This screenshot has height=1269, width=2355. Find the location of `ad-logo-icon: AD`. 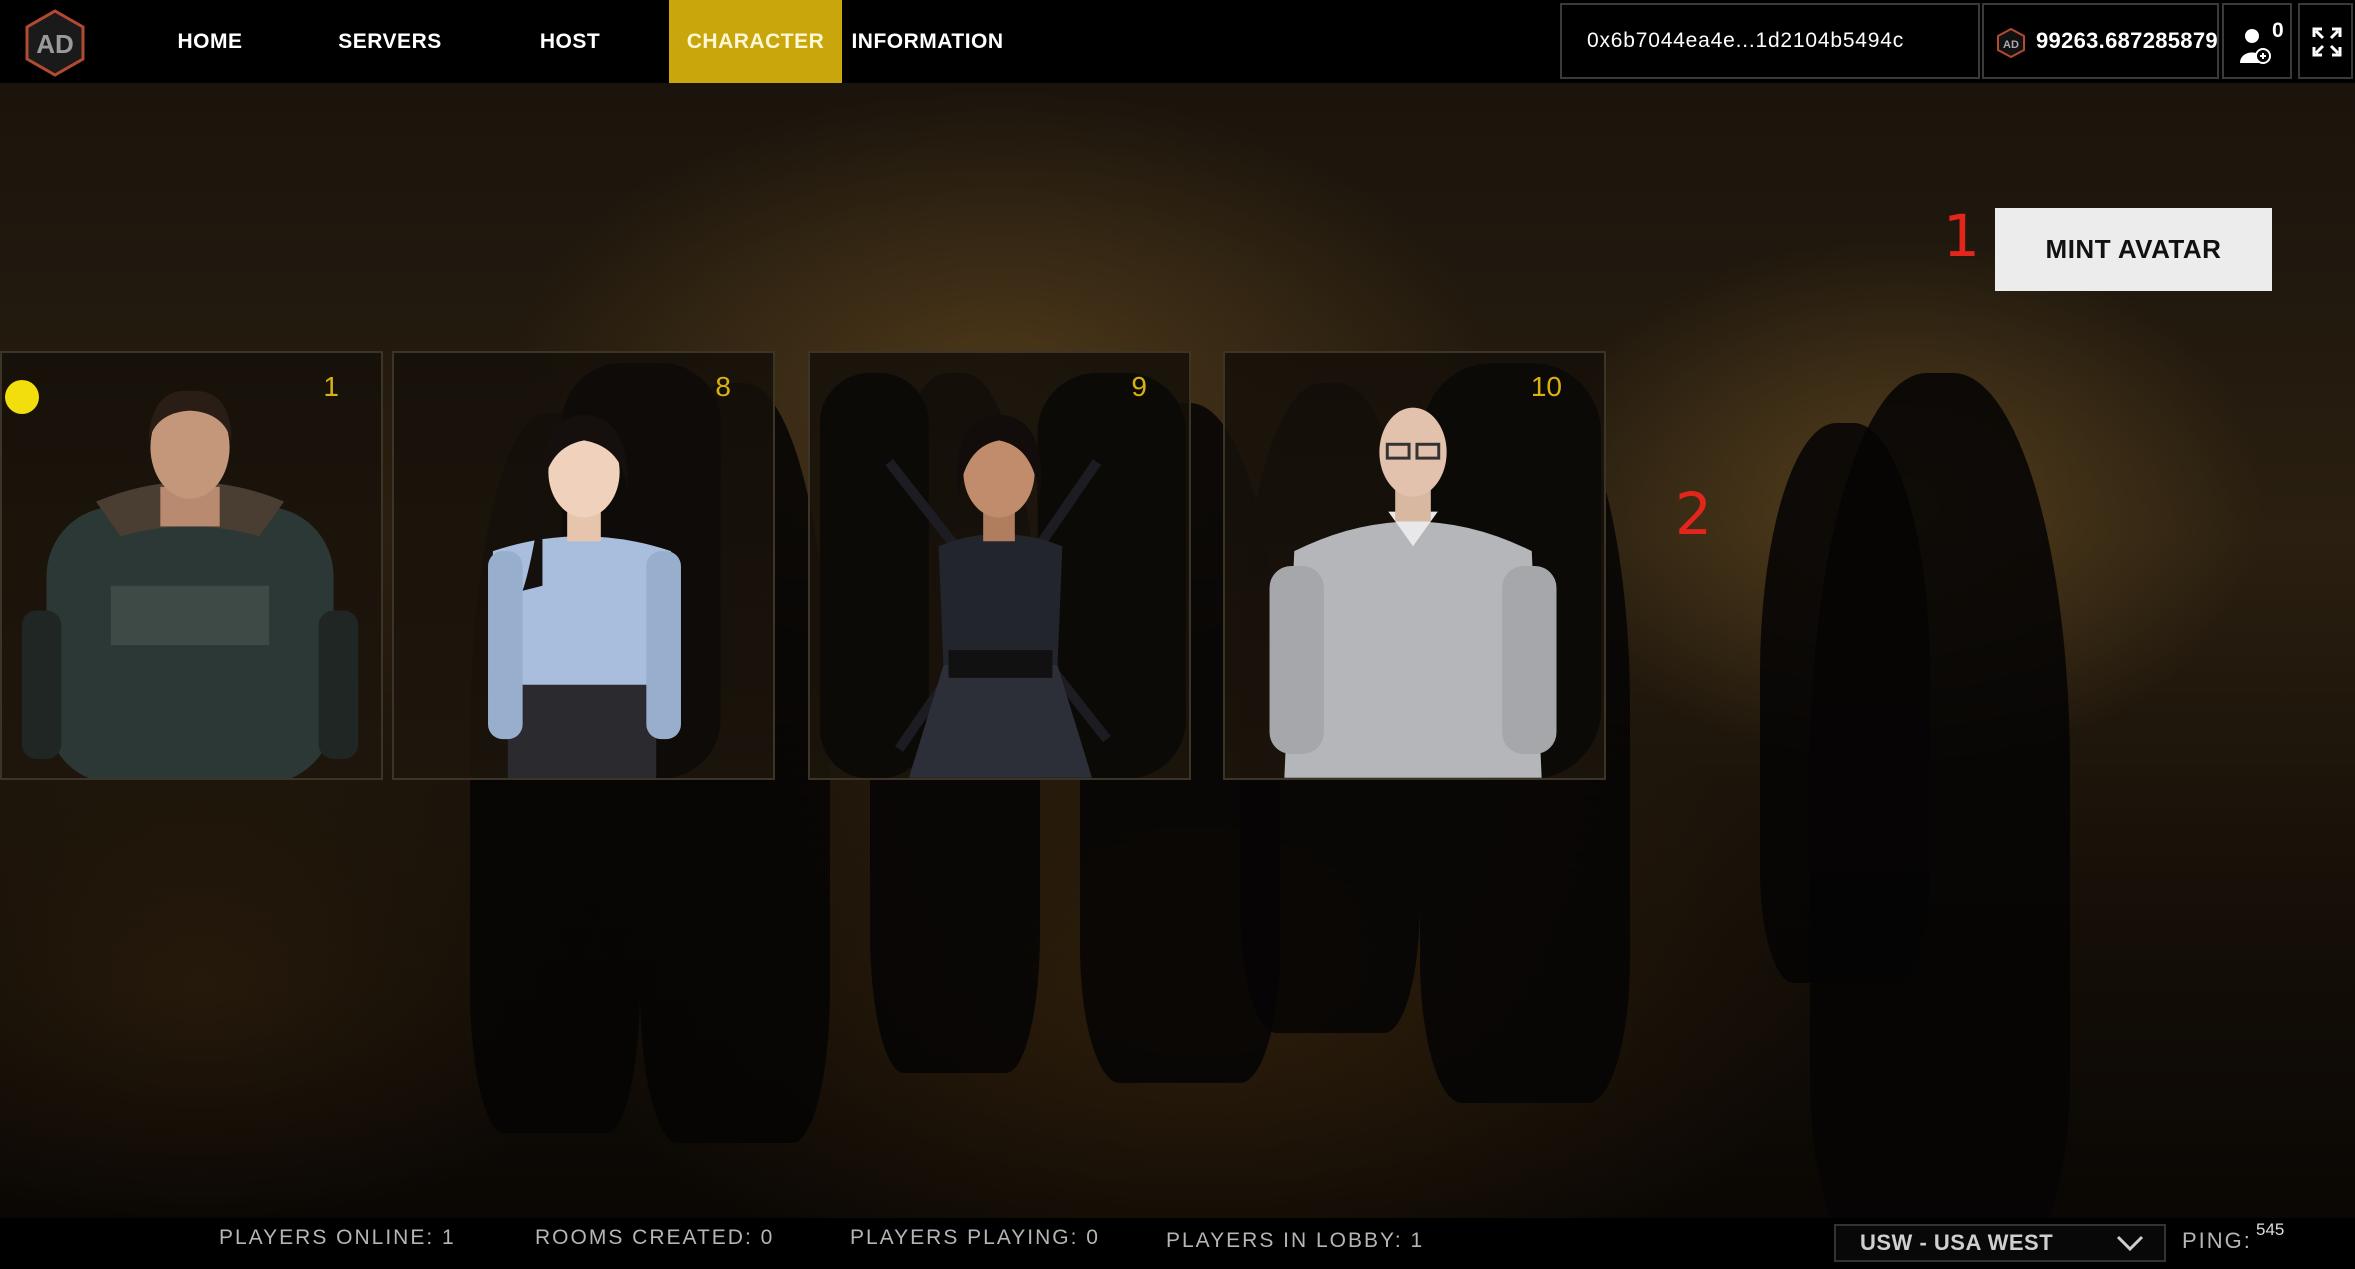

ad-logo-icon: AD is located at coordinates (55, 43).